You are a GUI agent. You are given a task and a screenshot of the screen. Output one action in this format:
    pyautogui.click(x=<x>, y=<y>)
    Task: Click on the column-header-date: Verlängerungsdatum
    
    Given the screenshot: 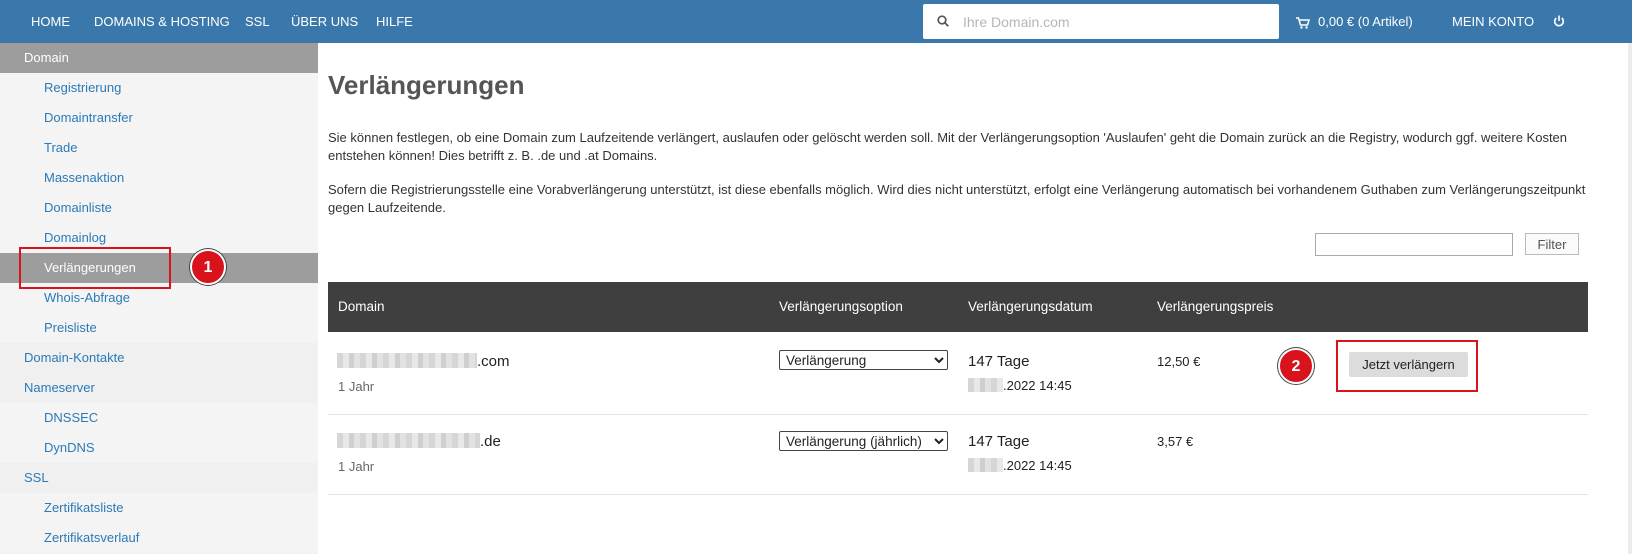 What is the action you would take?
    pyautogui.click(x=1030, y=306)
    